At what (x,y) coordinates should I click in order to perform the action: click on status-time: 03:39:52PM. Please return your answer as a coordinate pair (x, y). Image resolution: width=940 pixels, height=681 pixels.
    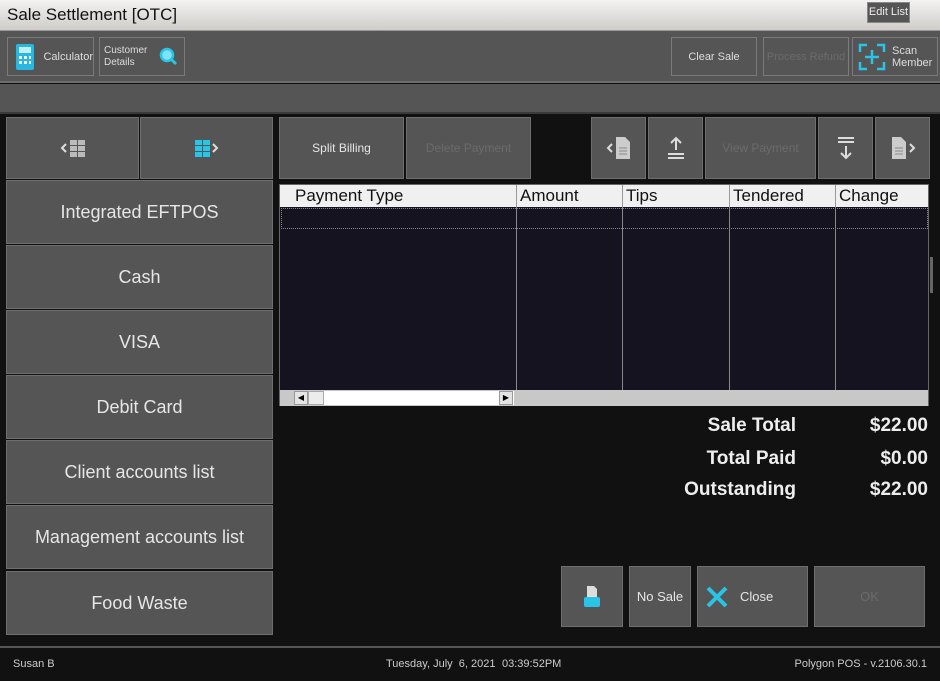
    Looking at the image, I should click on (532, 664).